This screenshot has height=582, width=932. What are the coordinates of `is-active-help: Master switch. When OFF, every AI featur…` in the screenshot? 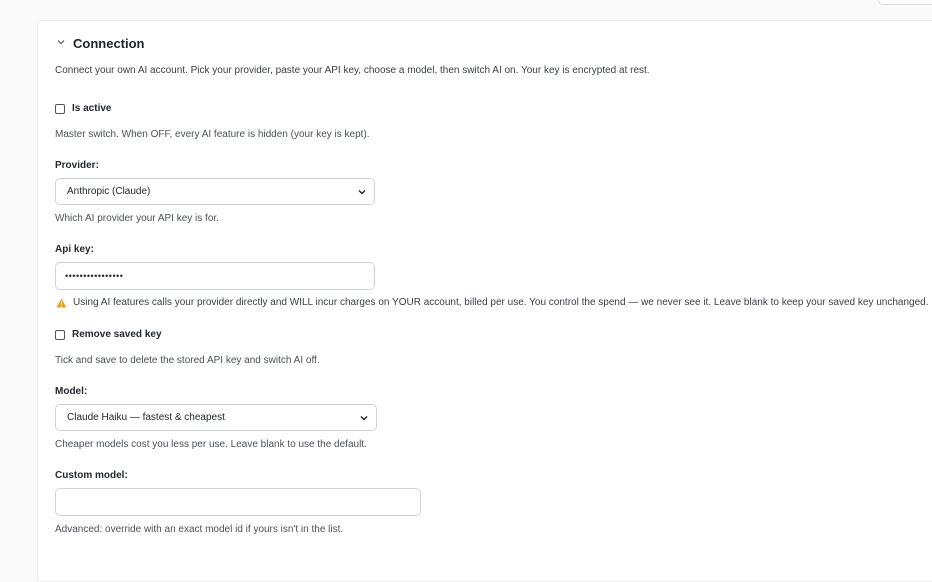 It's located at (212, 134).